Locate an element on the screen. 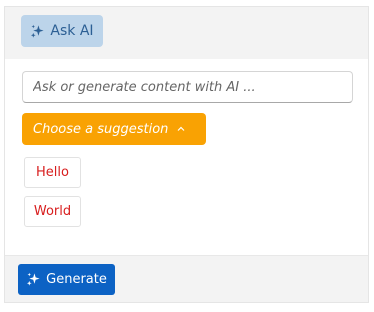  ask-ai-label: Ask AI is located at coordinates (72, 31).